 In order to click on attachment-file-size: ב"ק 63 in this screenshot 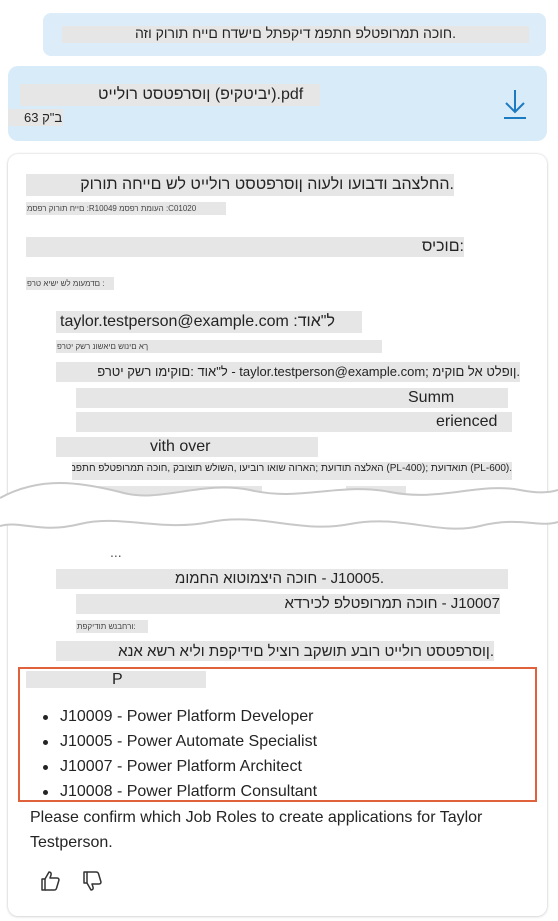, I will do `click(43, 117)`.